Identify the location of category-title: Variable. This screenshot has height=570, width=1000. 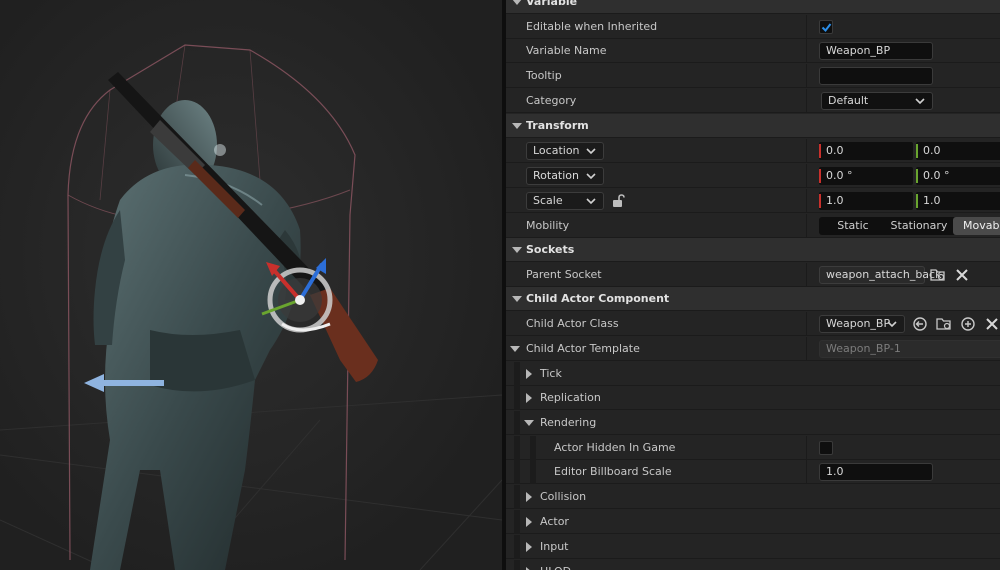
(552, 4).